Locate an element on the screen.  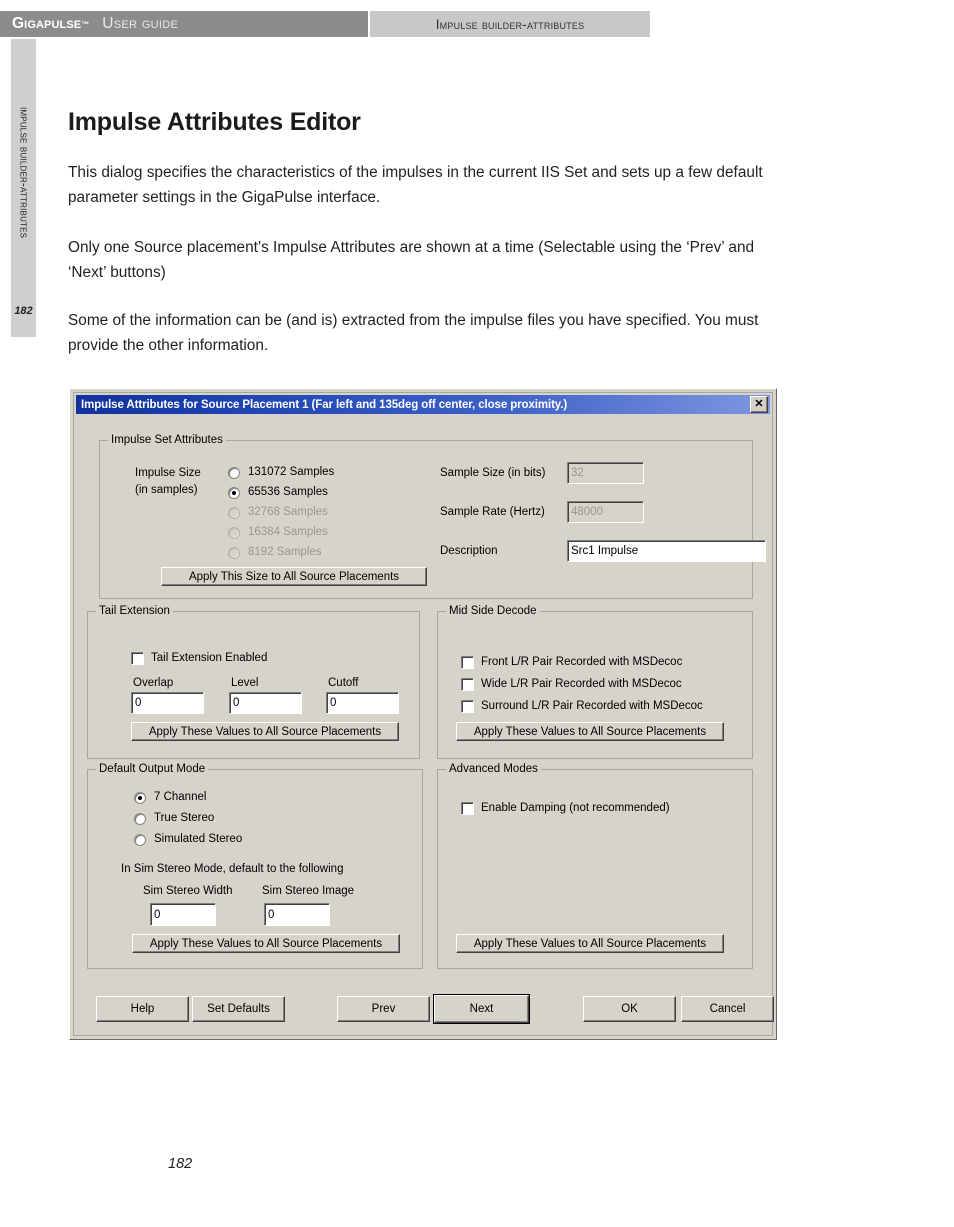
header-guide-label: User Guide is located at coordinates (140, 23).